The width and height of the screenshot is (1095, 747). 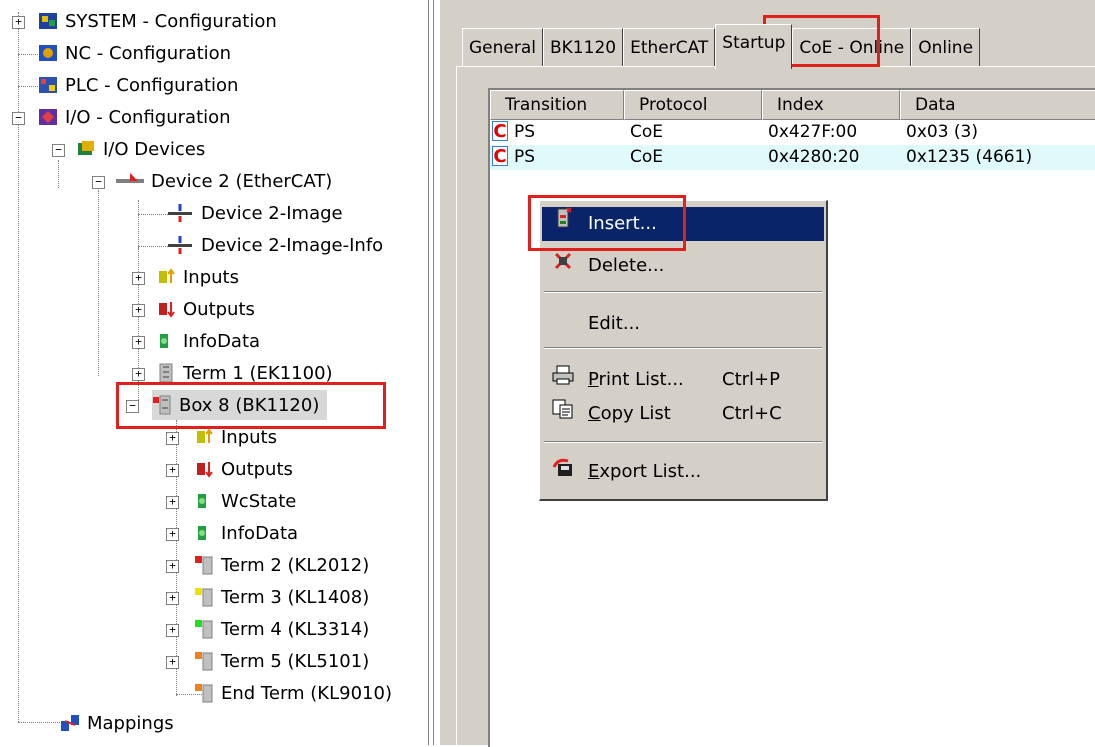 What do you see at coordinates (752, 413) in the screenshot?
I see `shortcut-copy: Ctrl+C` at bounding box center [752, 413].